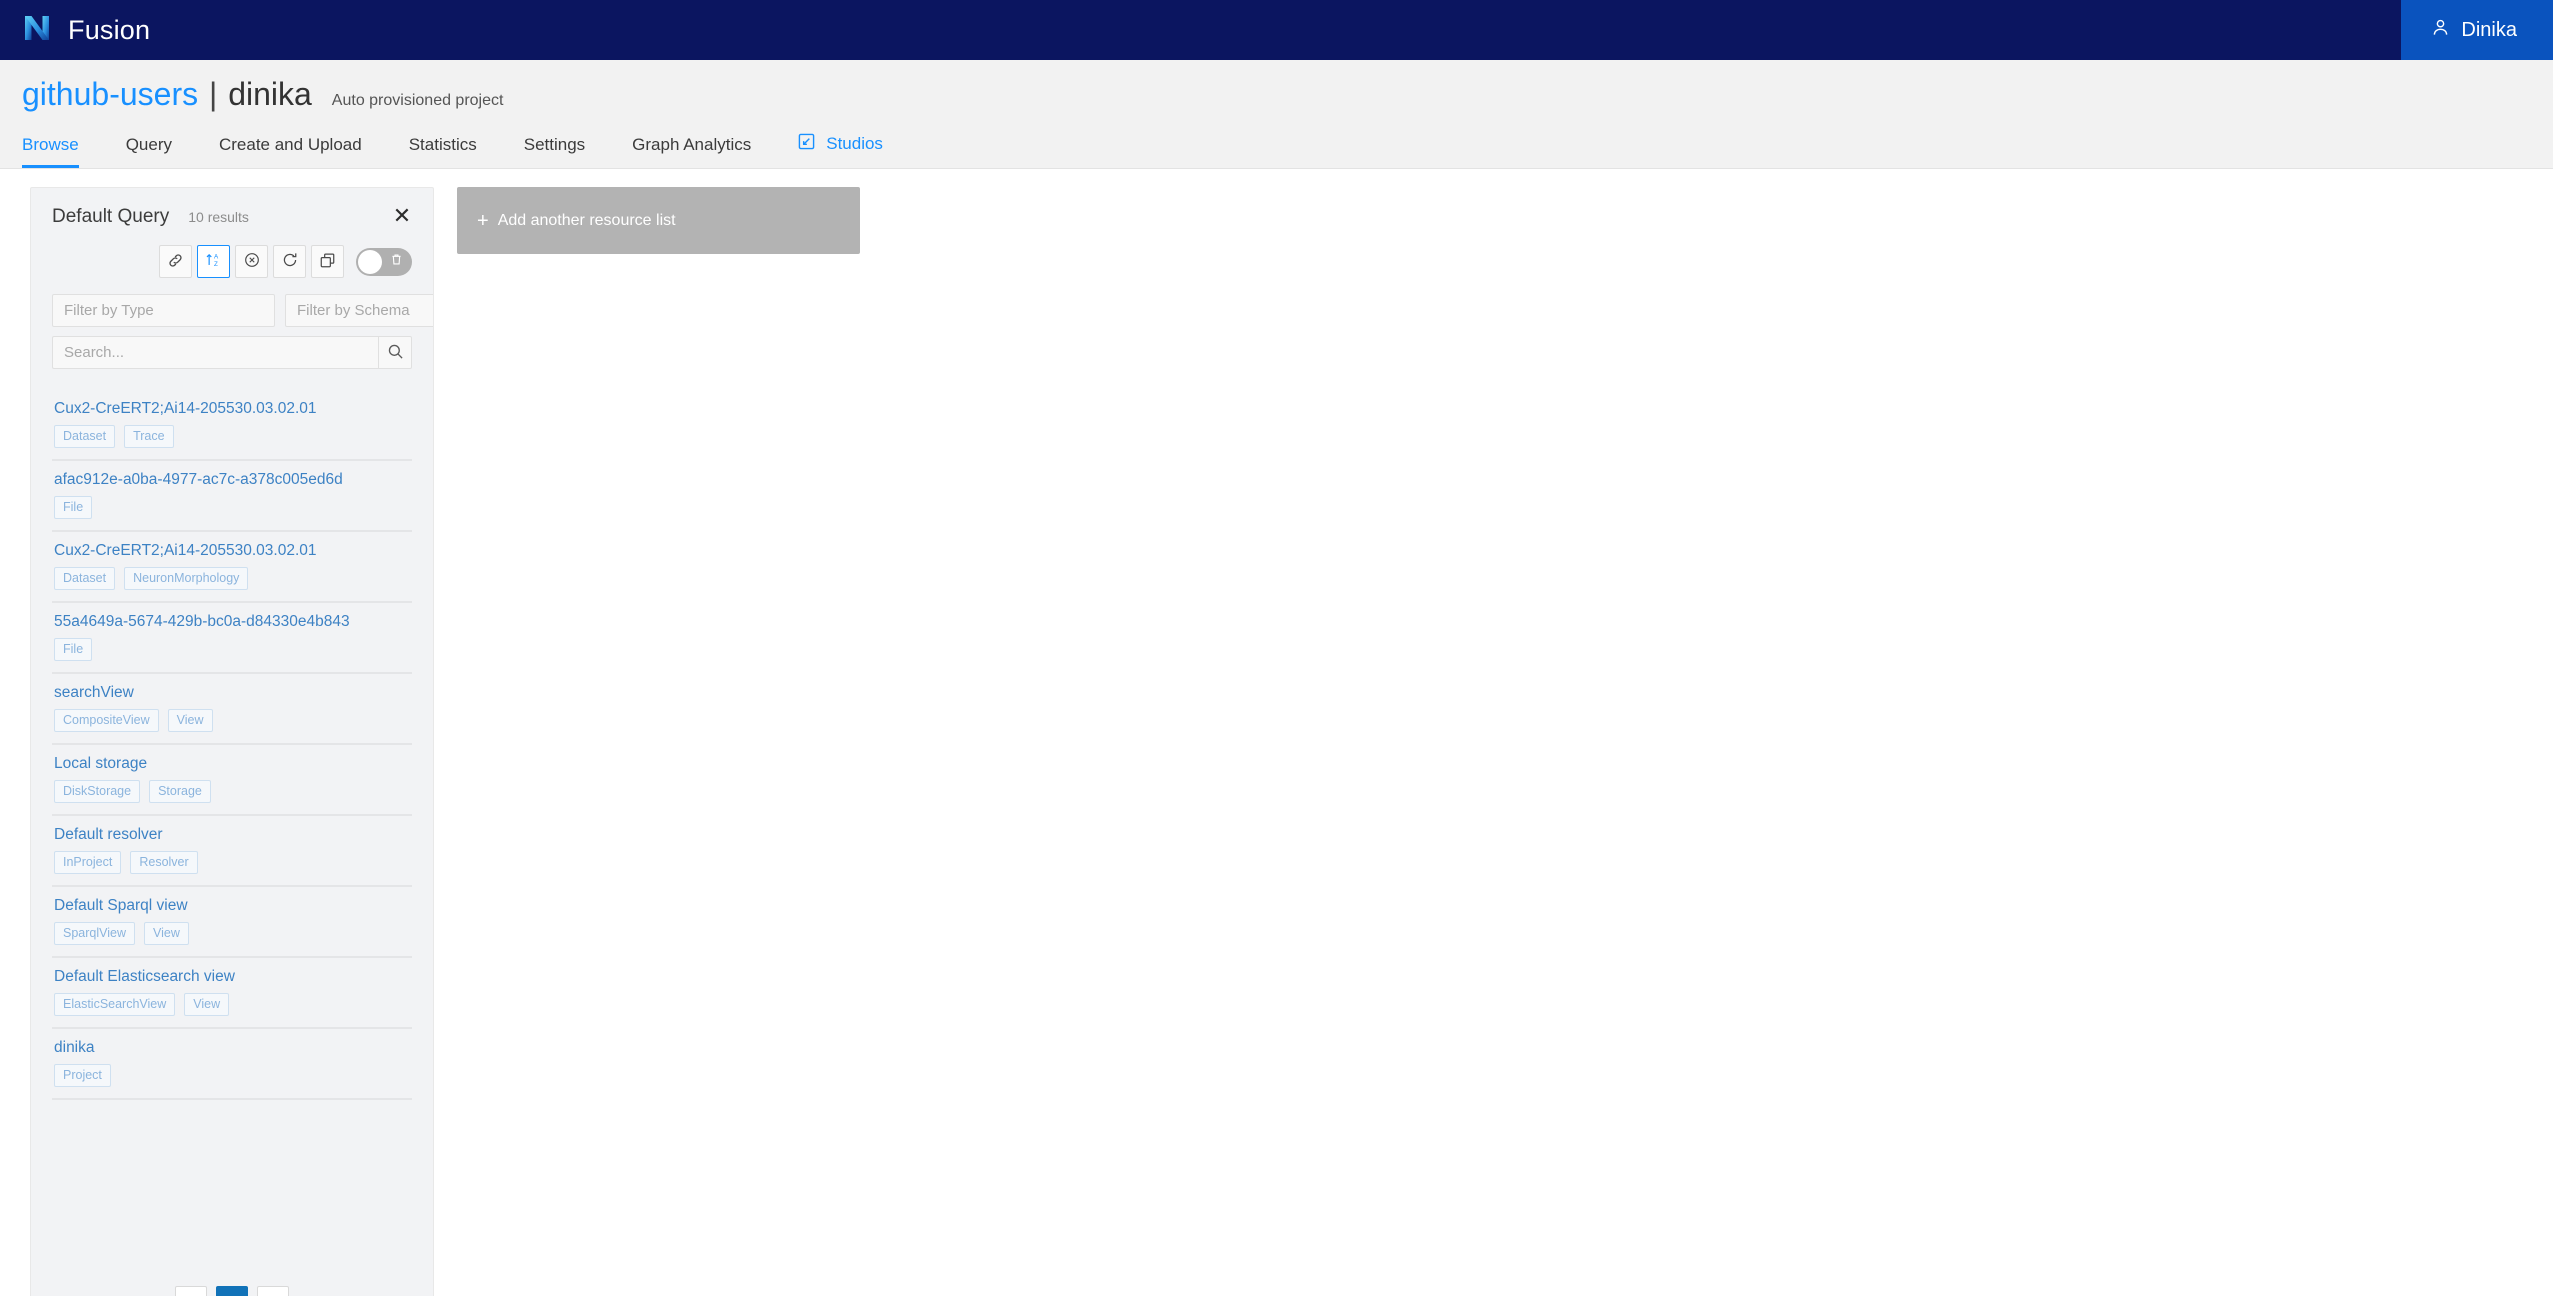 Image resolution: width=2553 pixels, height=1296 pixels. I want to click on list-item: Default resolver InProject Resolver, so click(232, 852).